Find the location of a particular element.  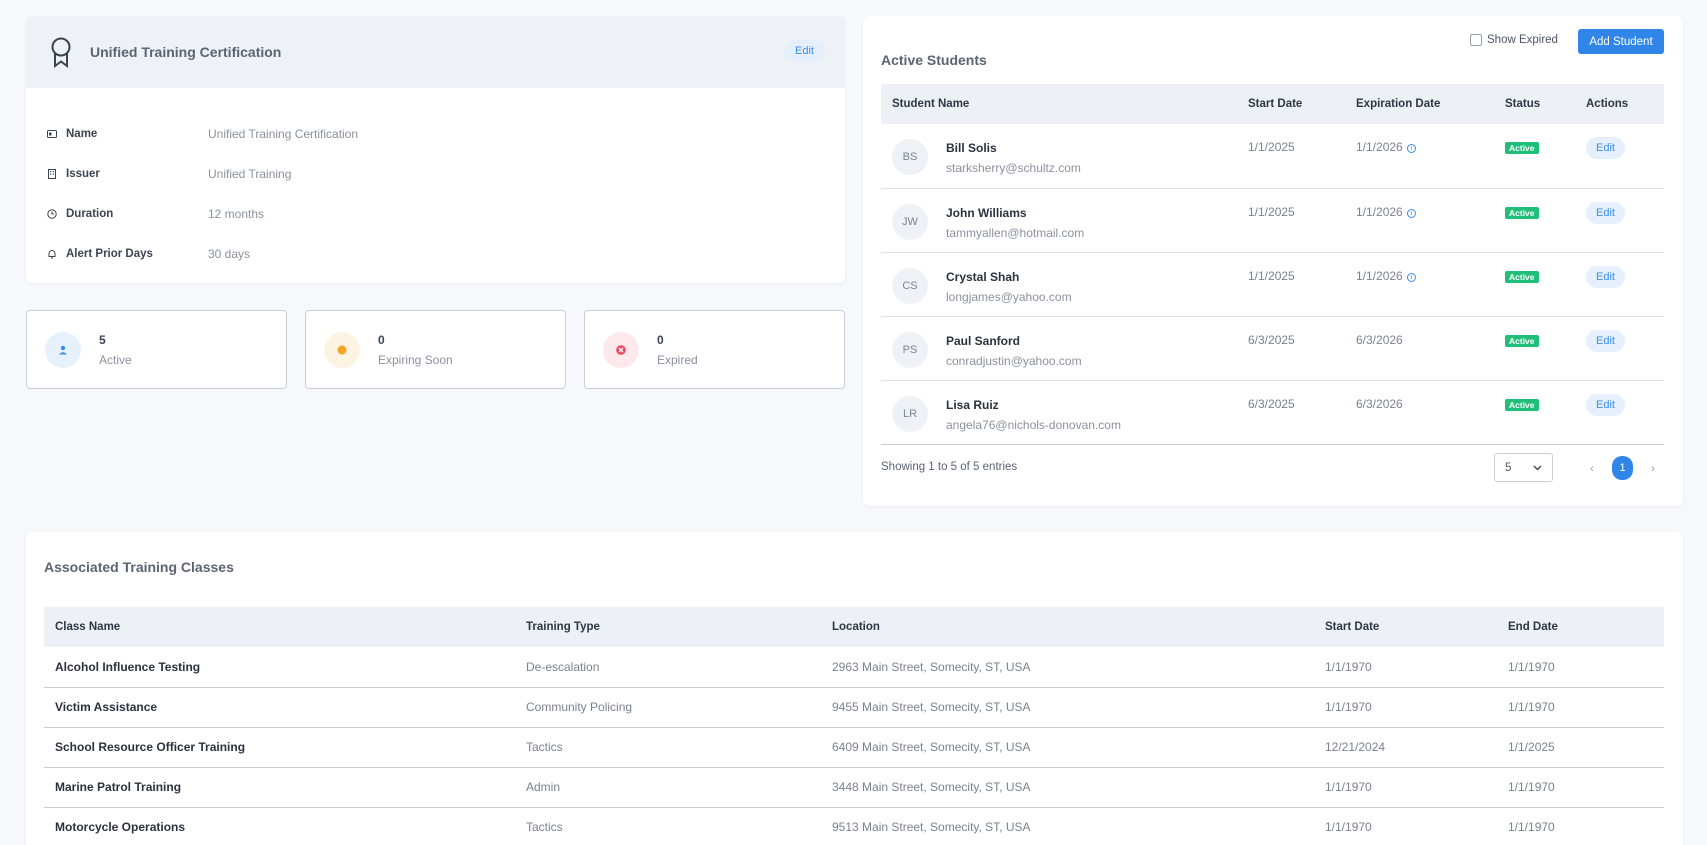

student-email: longjames@yahoo.com is located at coordinates (1009, 296).